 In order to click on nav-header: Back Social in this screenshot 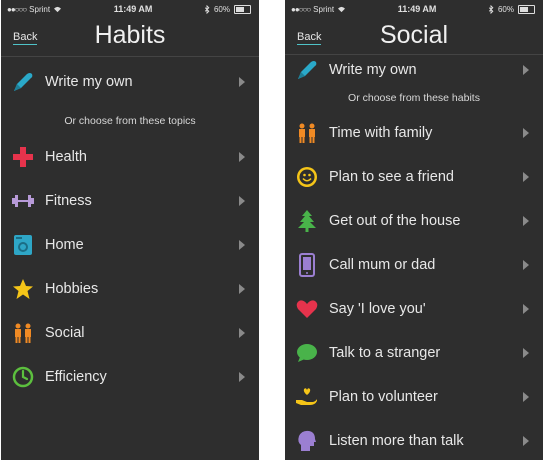, I will do `click(414, 36)`.